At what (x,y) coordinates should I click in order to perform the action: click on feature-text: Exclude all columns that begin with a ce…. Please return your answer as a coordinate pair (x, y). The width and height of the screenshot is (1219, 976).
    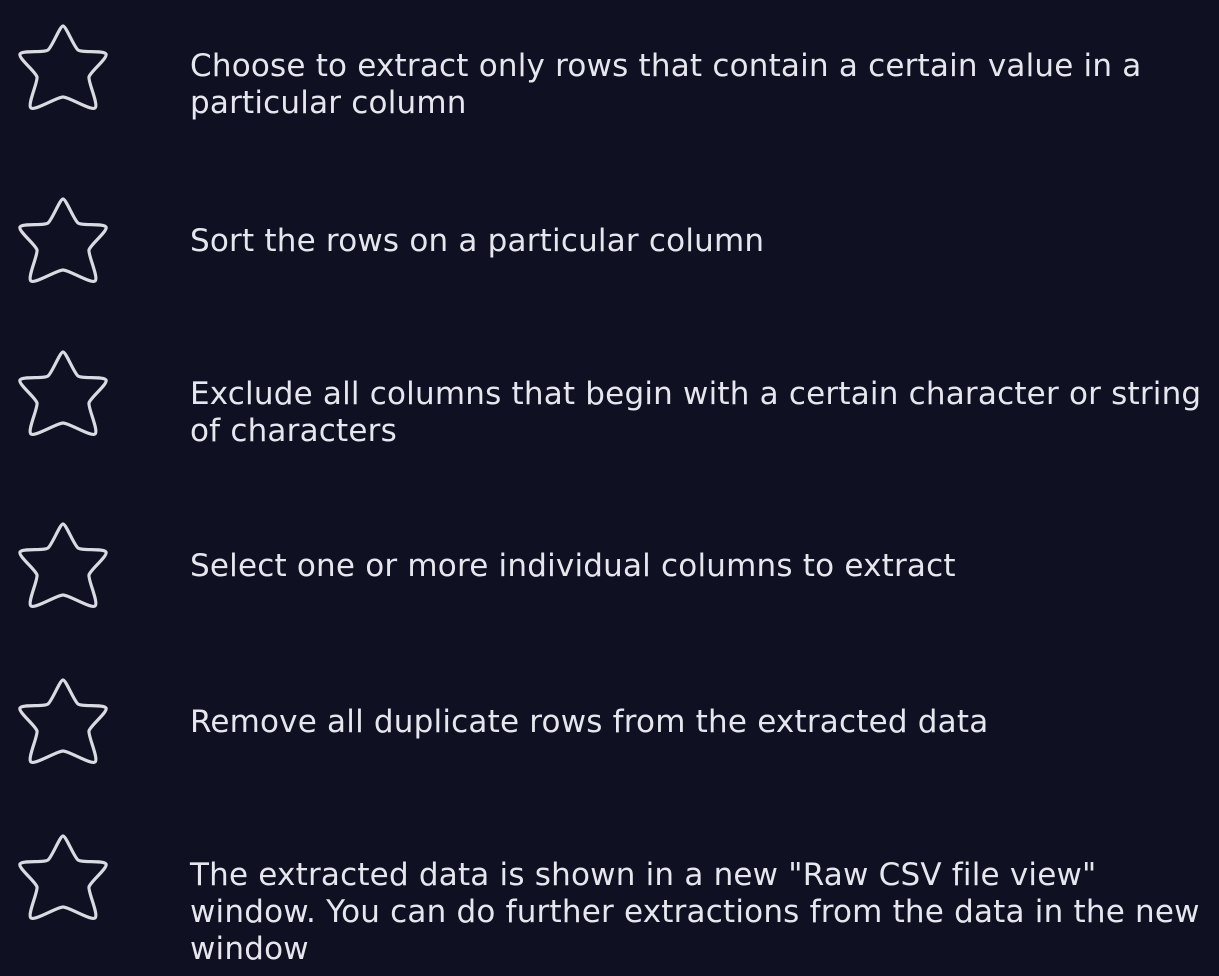
    Looking at the image, I should click on (696, 412).